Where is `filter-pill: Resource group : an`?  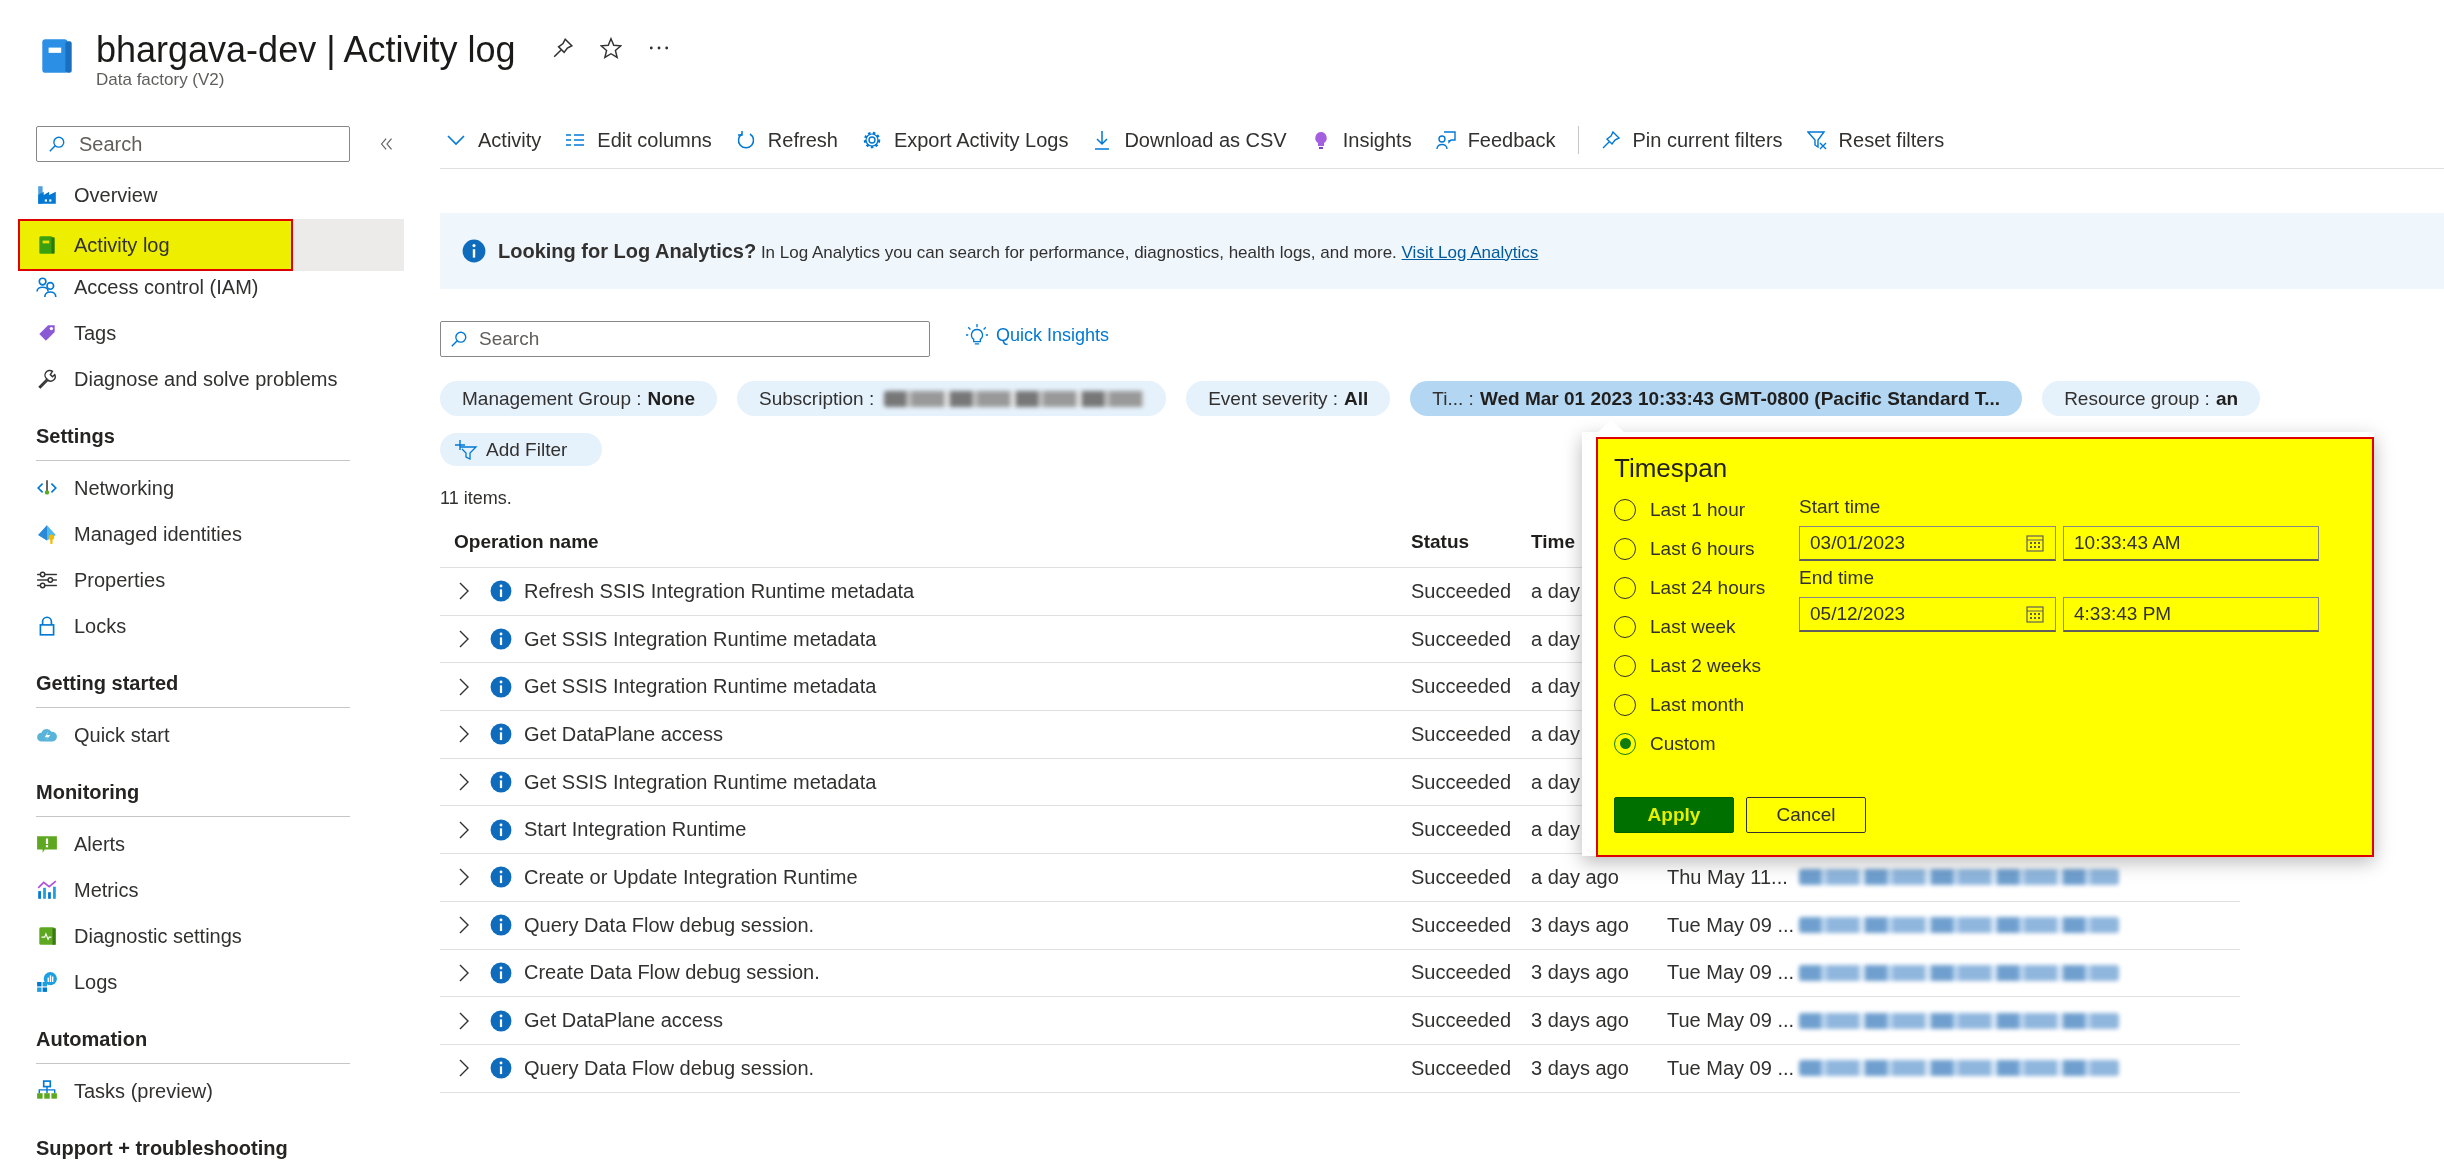
filter-pill: Resource group : an is located at coordinates (2151, 398).